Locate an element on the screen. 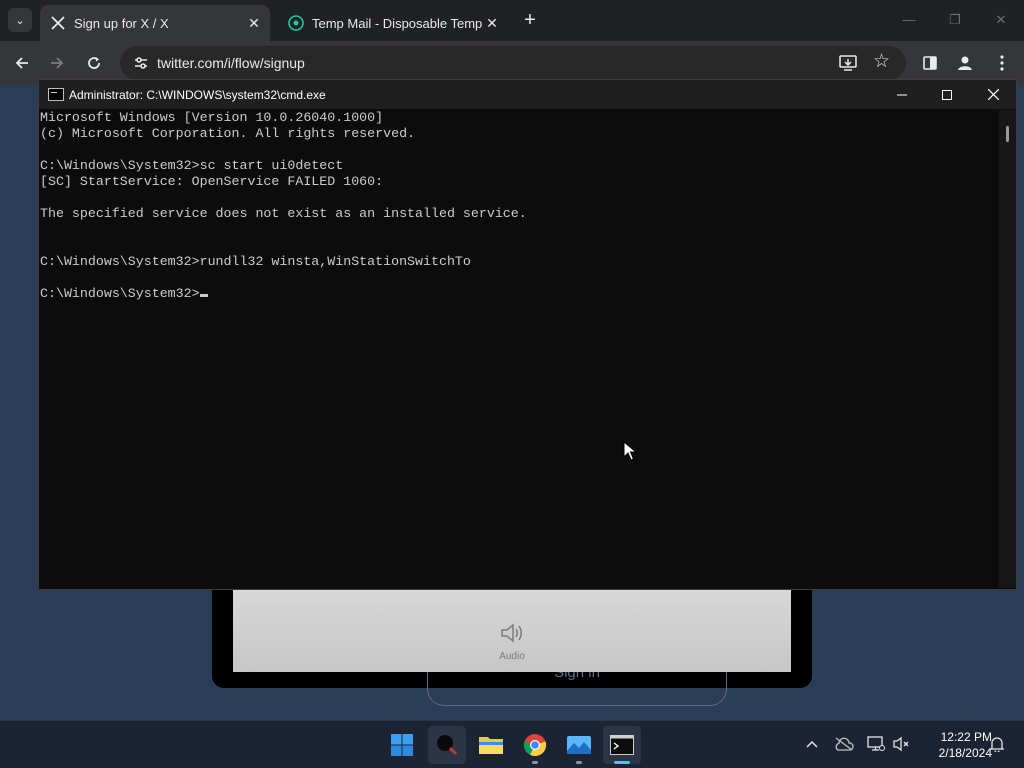 Image resolution: width=1024 pixels, height=768 pixels. file-explorer-icon is located at coordinates (491, 745).